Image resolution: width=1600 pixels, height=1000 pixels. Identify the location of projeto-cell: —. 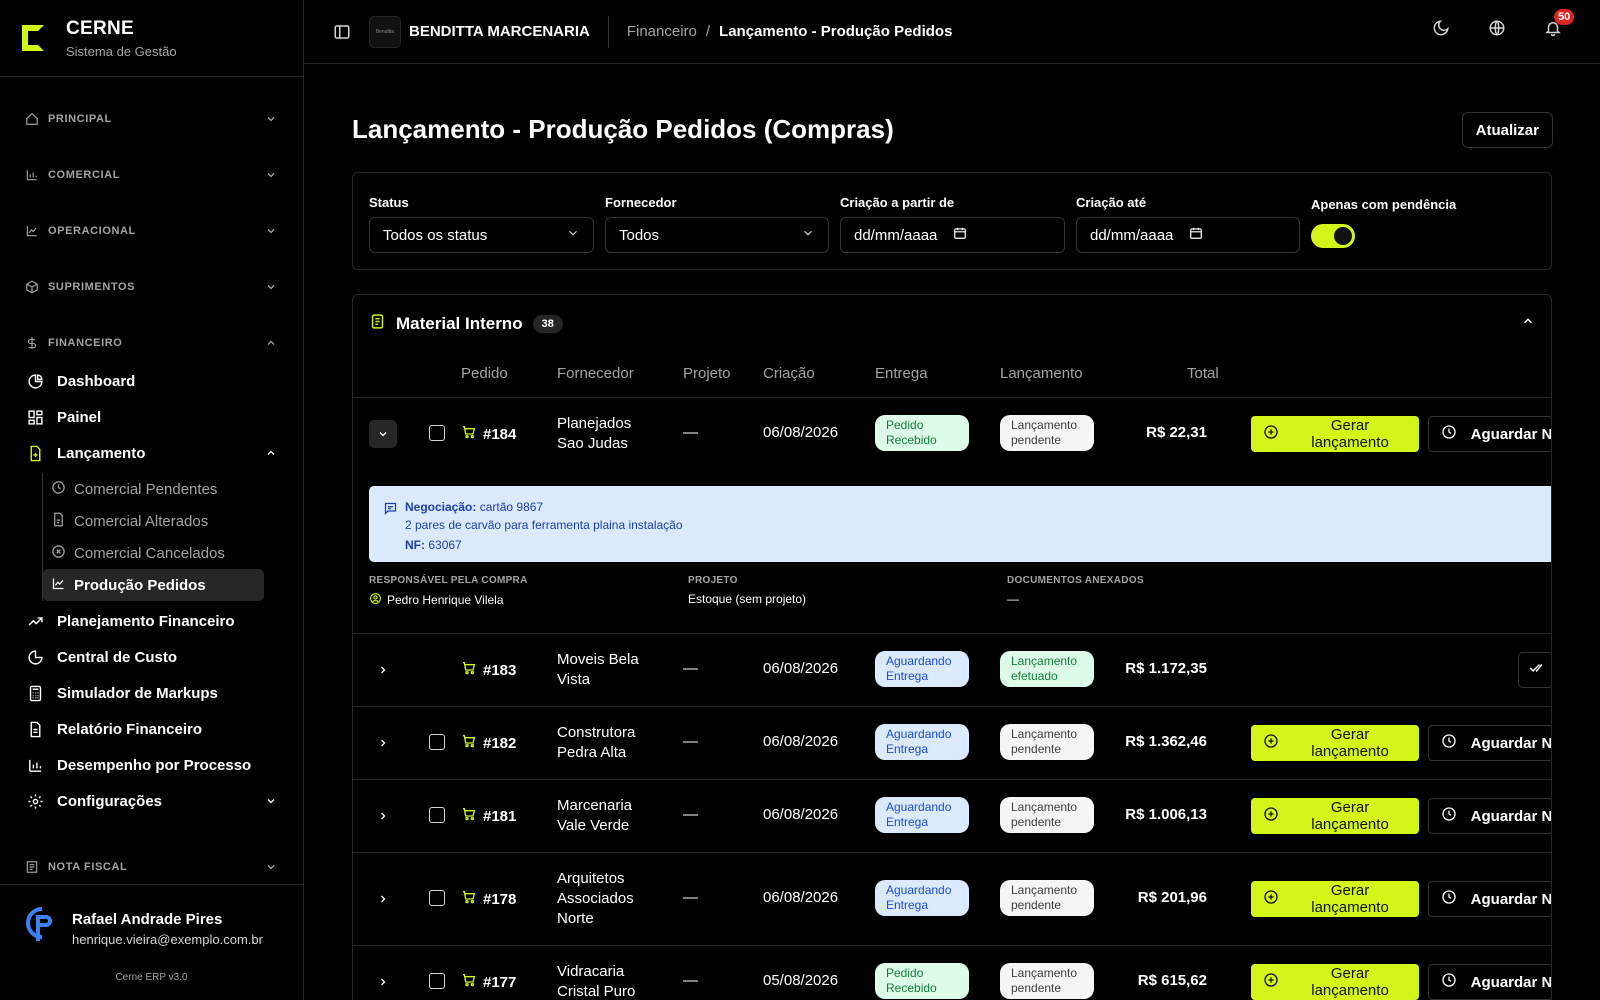
(690, 897).